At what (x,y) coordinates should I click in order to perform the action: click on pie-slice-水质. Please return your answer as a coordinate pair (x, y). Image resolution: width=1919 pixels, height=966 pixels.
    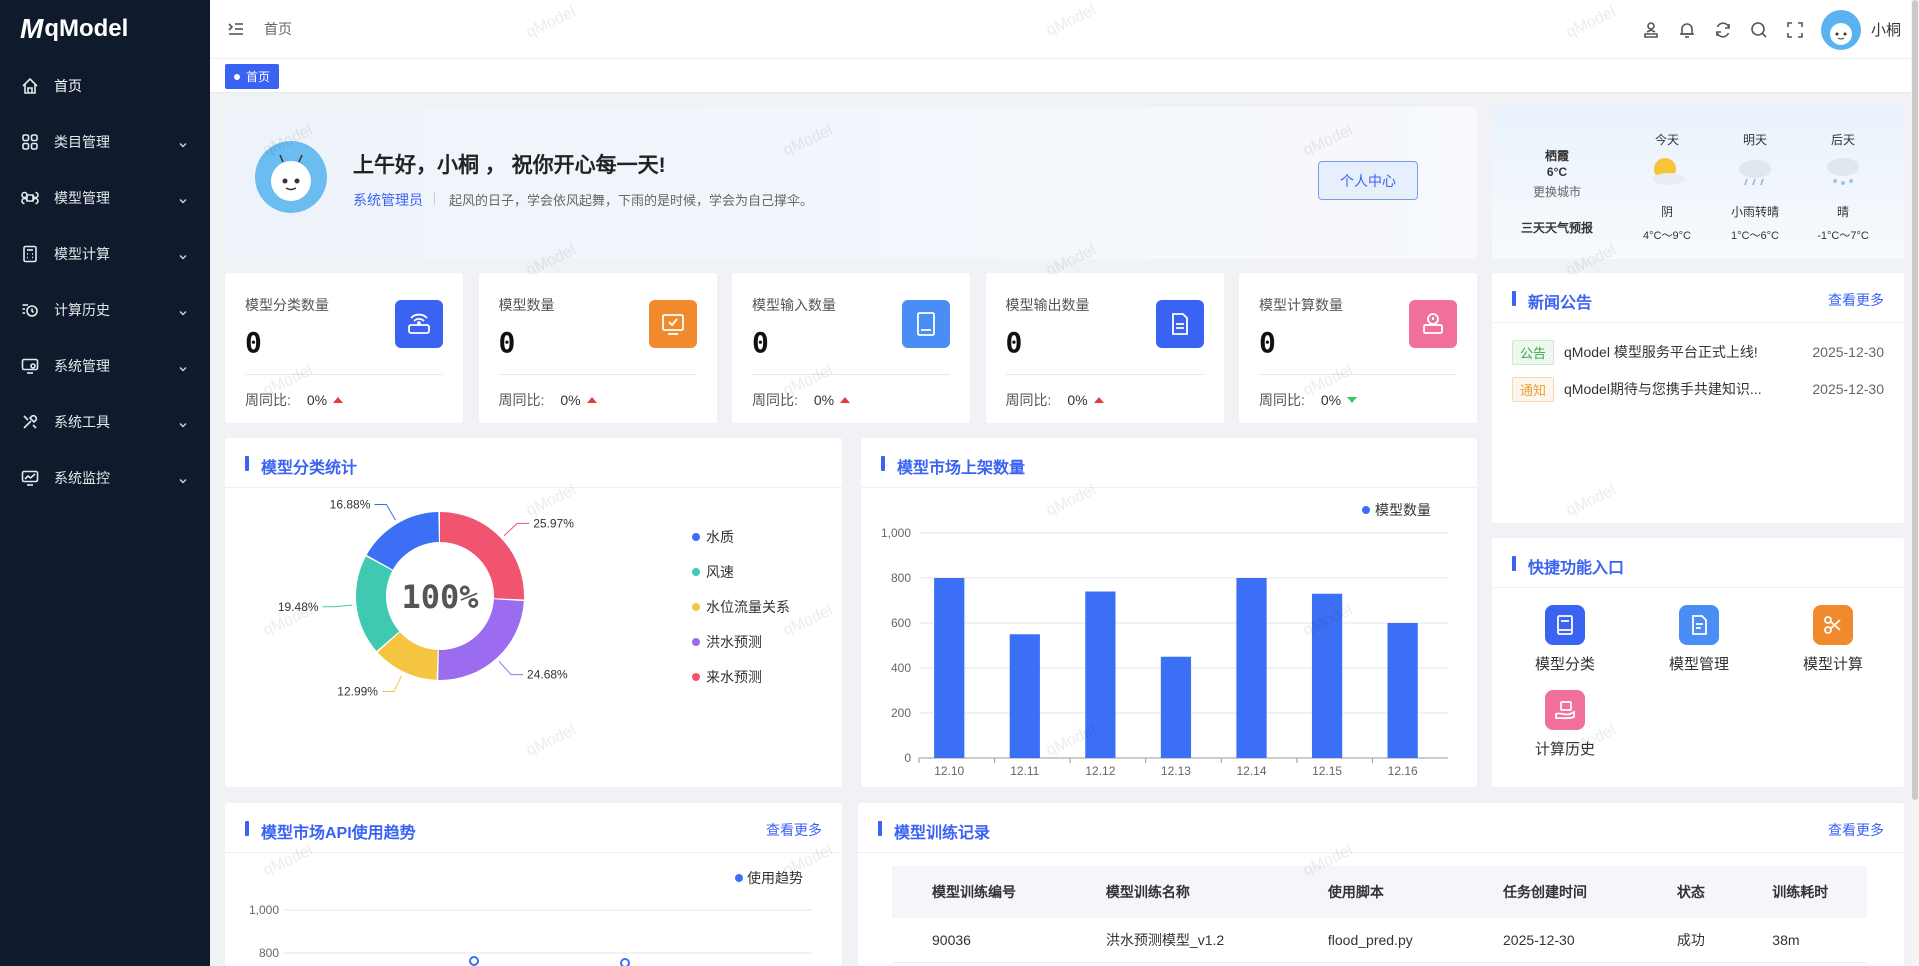
    Looking at the image, I should click on (402, 541).